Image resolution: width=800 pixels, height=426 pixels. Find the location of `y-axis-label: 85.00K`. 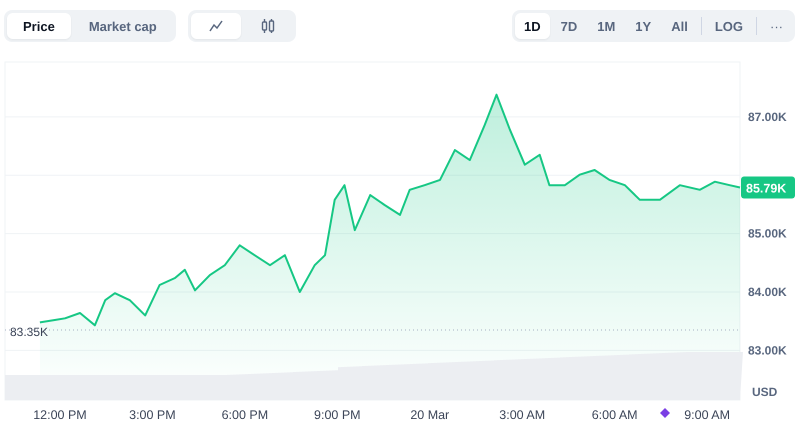

y-axis-label: 85.00K is located at coordinates (767, 233).